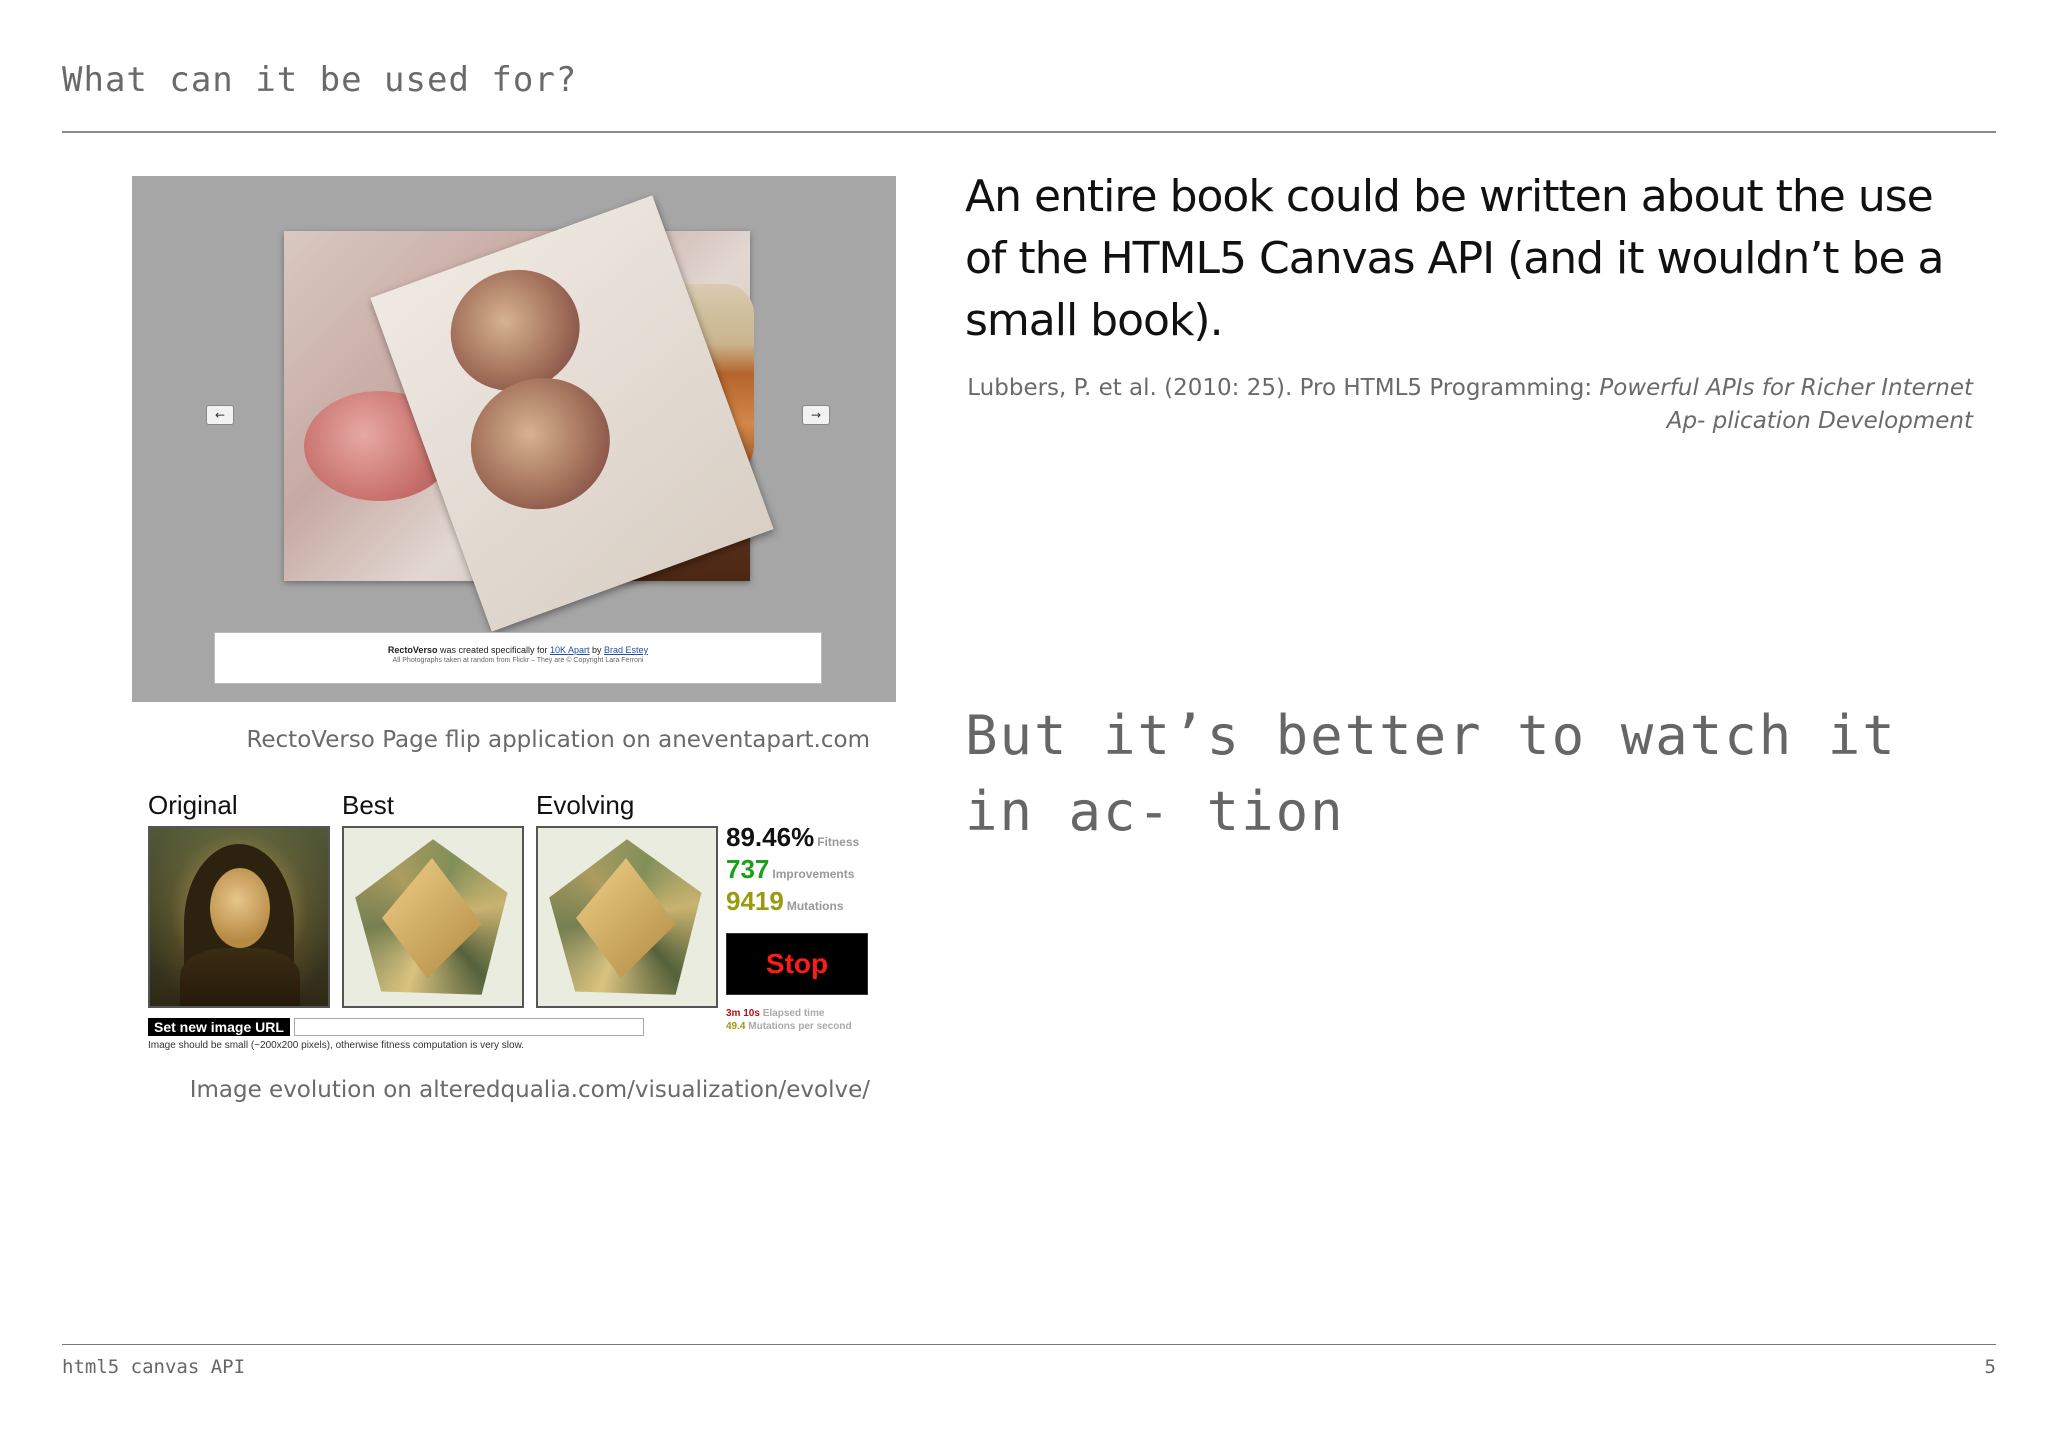  What do you see at coordinates (585, 805) in the screenshot?
I see `label-evolving: Evolving` at bounding box center [585, 805].